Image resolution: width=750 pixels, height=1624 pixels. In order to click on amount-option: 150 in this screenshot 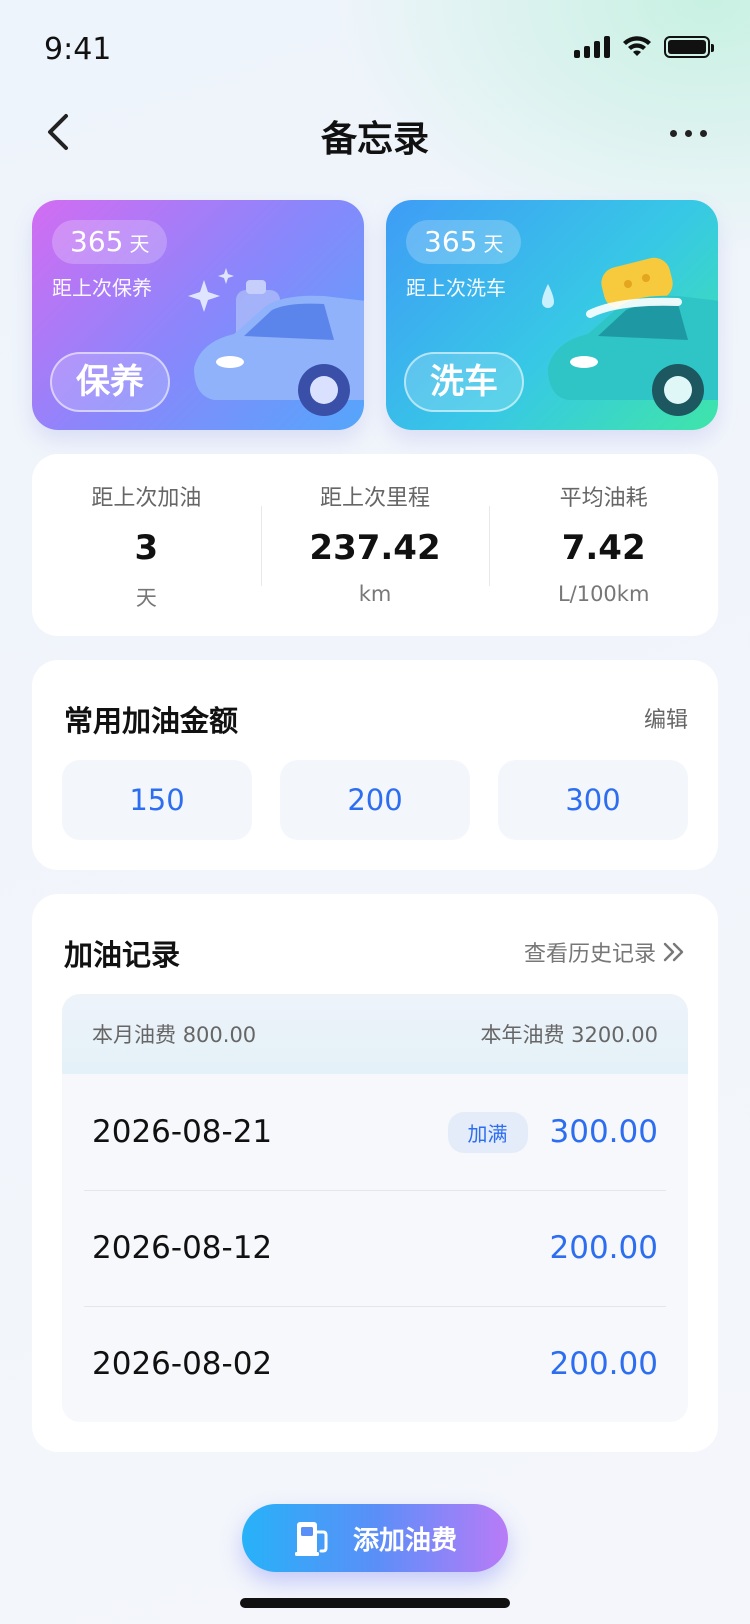, I will do `click(157, 800)`.